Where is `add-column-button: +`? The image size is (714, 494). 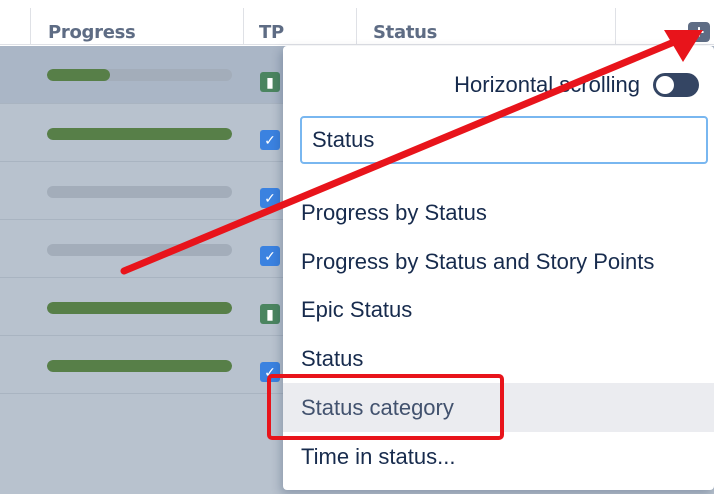 add-column-button: + is located at coordinates (699, 32).